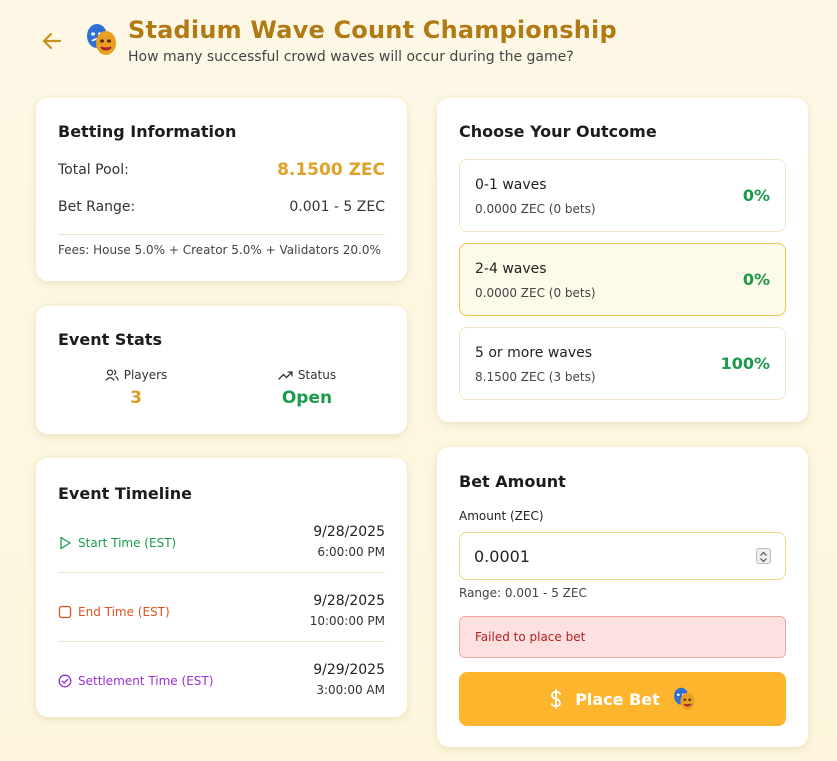 Image resolution: width=837 pixels, height=761 pixels. Describe the element at coordinates (350, 690) in the screenshot. I see `timeline-time: 3:00:00 AM` at that location.